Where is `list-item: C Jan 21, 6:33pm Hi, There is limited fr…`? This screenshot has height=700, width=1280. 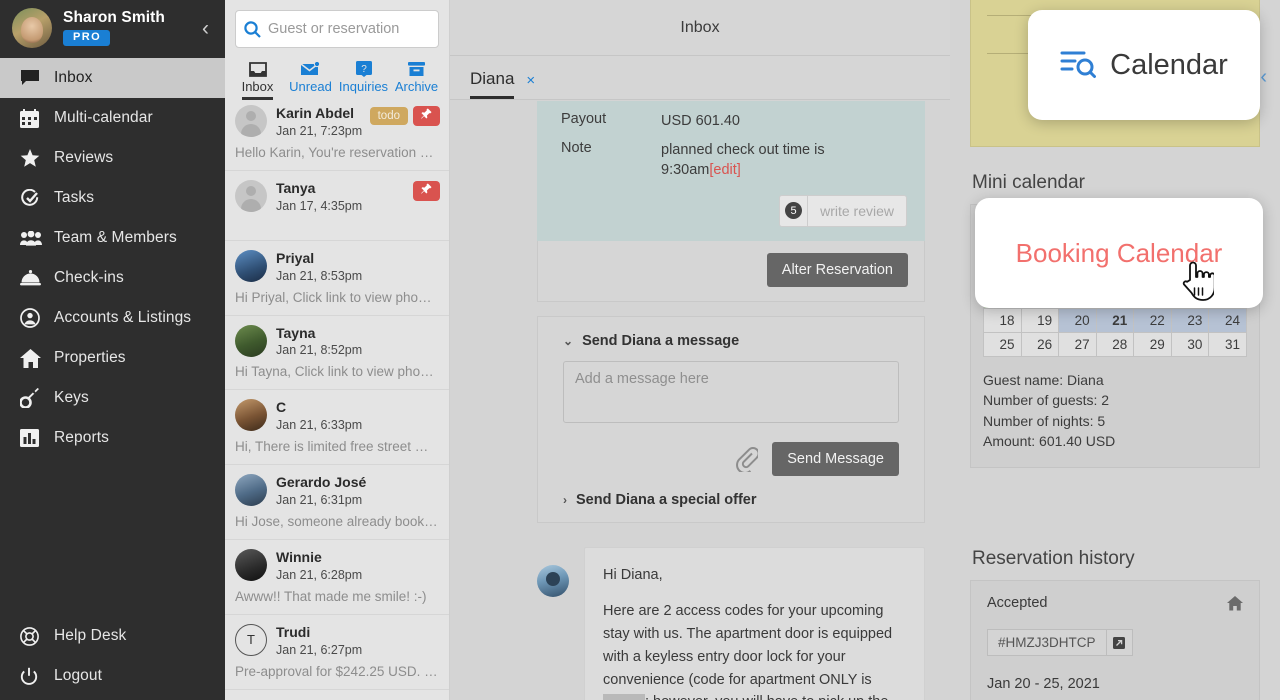 list-item: C Jan 21, 6:33pm Hi, There is limited fr… is located at coordinates (337, 428).